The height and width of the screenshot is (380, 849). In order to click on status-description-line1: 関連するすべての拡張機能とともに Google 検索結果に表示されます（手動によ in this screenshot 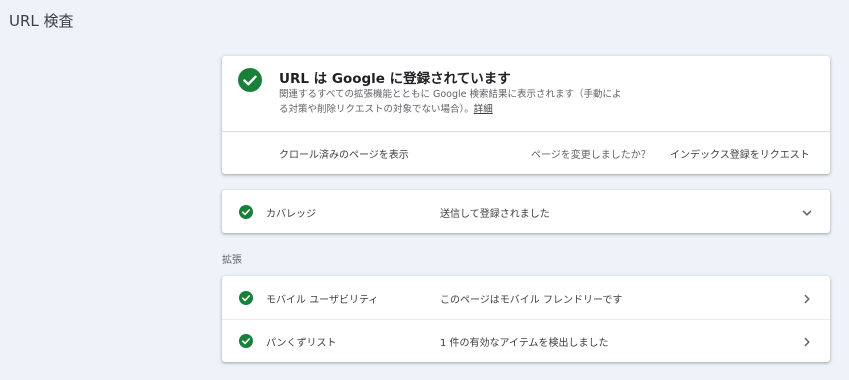, I will do `click(450, 94)`.